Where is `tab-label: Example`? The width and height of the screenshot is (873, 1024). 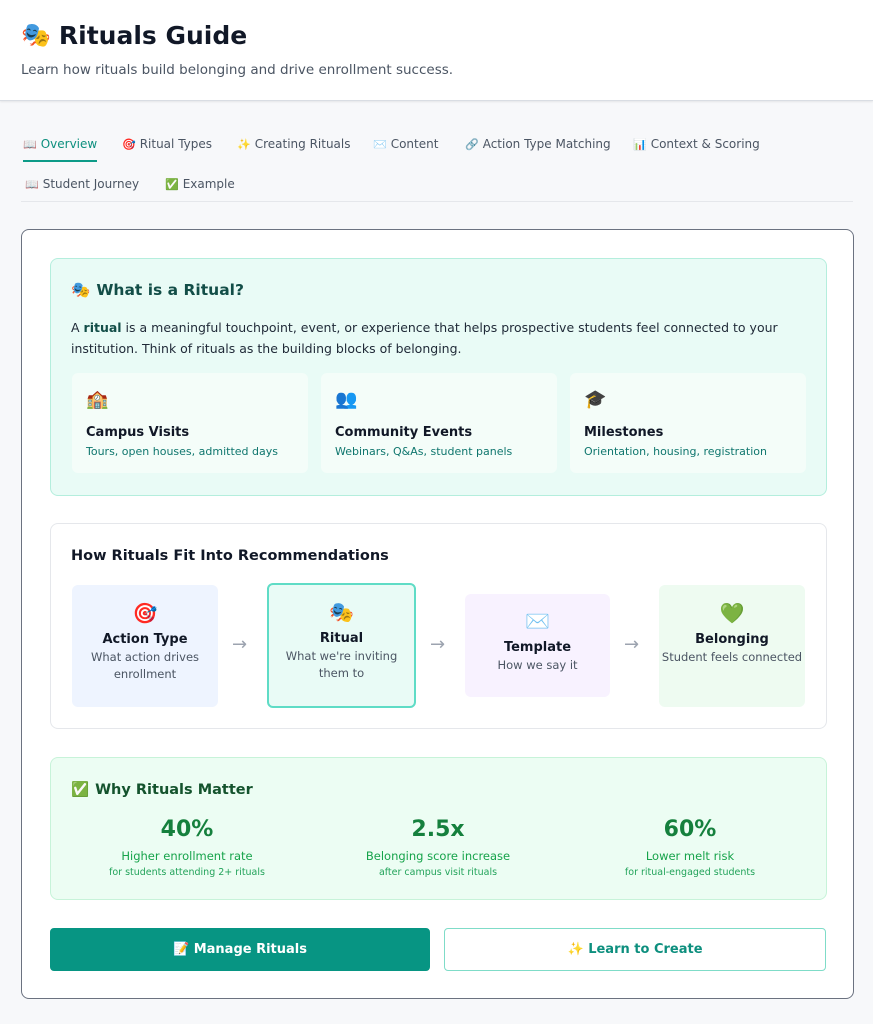
tab-label: Example is located at coordinates (208, 184).